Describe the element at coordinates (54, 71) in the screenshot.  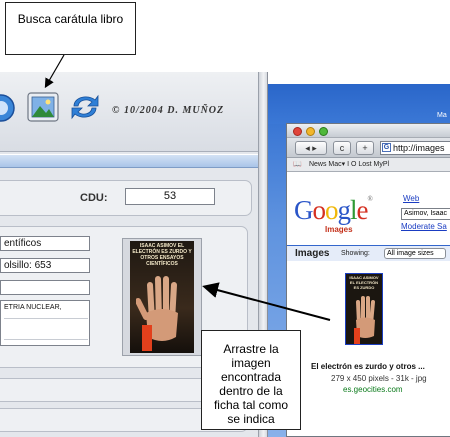
I see `arrow-to-picture-button` at that location.